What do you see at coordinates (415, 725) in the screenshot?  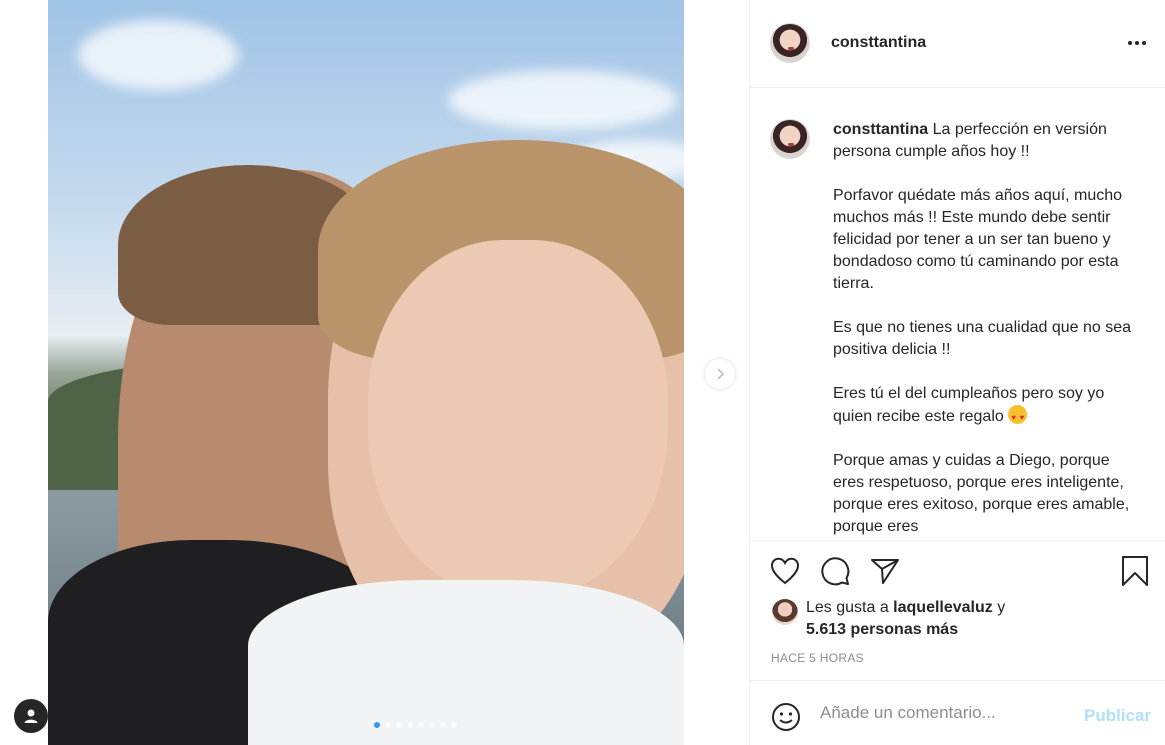 I see `carousel-indicator` at bounding box center [415, 725].